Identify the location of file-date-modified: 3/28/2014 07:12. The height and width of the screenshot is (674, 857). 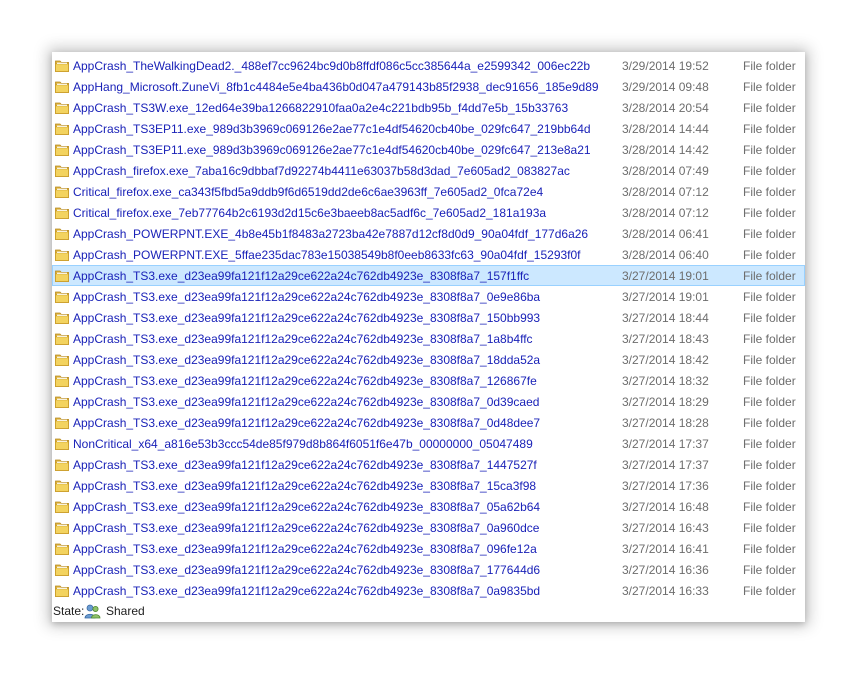
(665, 213).